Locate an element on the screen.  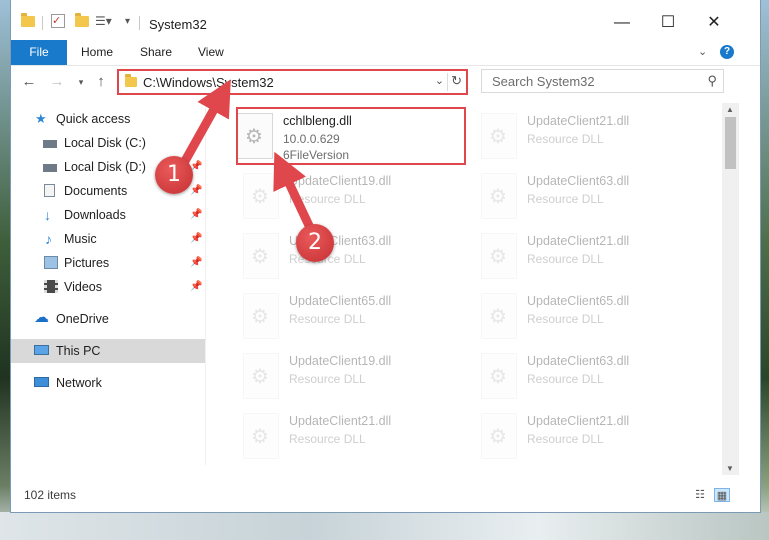
expand-ribbon-chevron-icon: ⌄ is located at coordinates (702, 51).